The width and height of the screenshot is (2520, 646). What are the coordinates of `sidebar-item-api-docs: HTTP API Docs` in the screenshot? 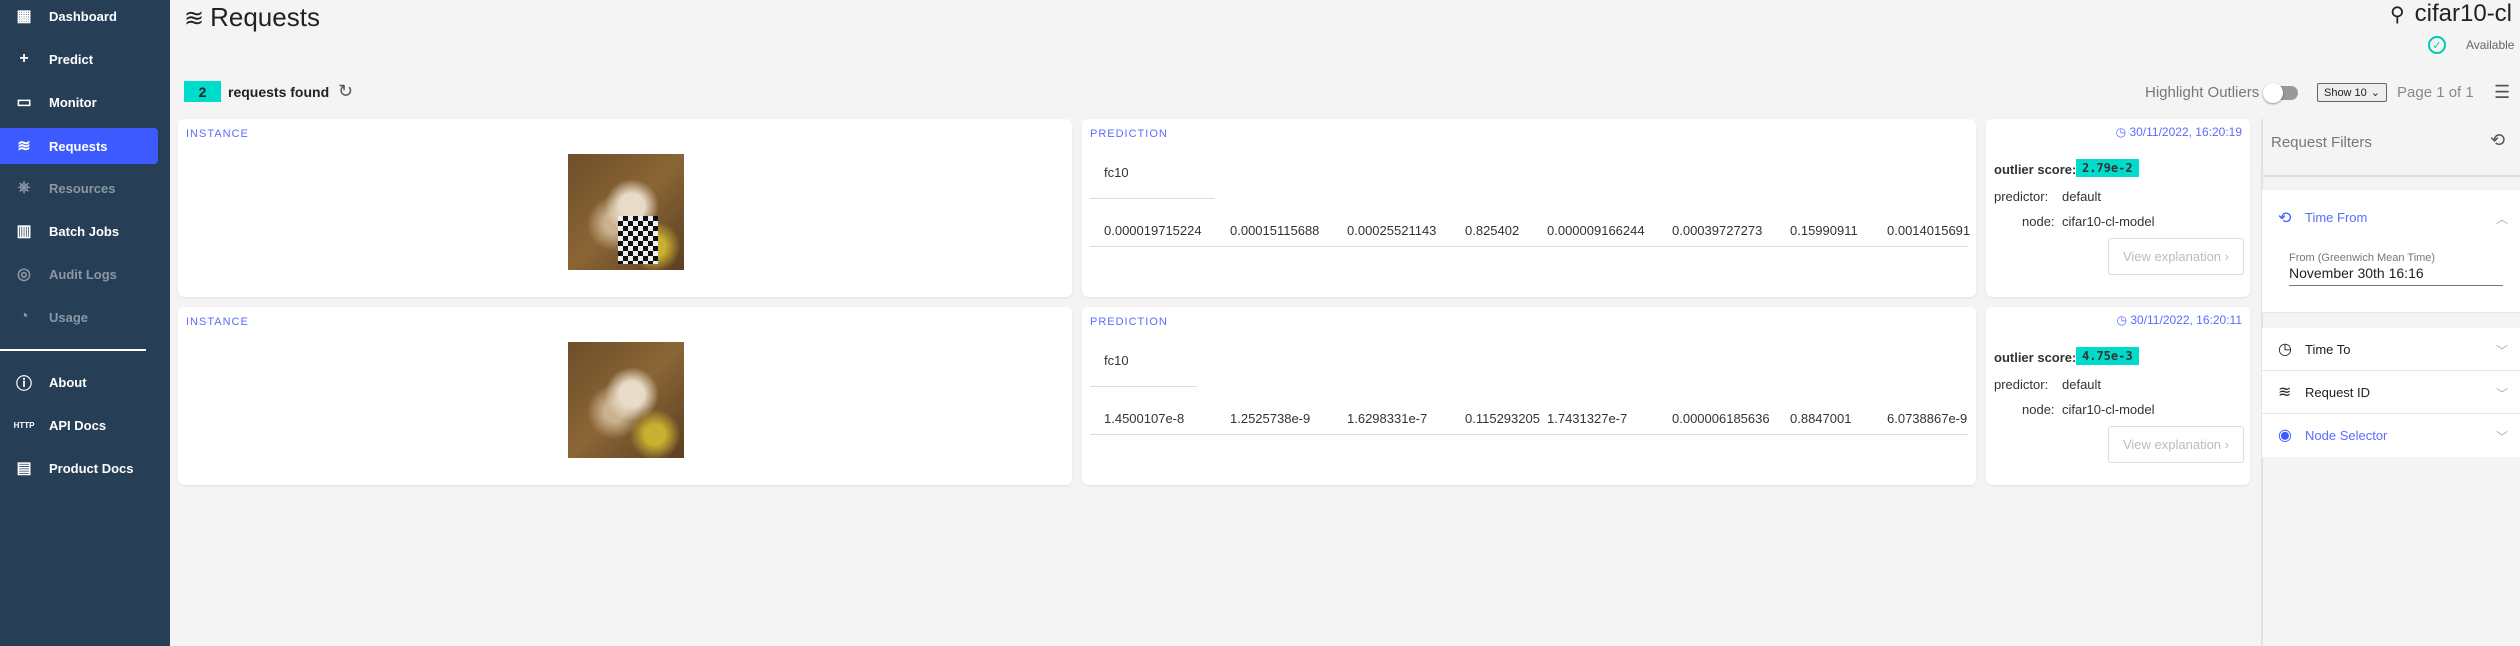 It's located at (79, 425).